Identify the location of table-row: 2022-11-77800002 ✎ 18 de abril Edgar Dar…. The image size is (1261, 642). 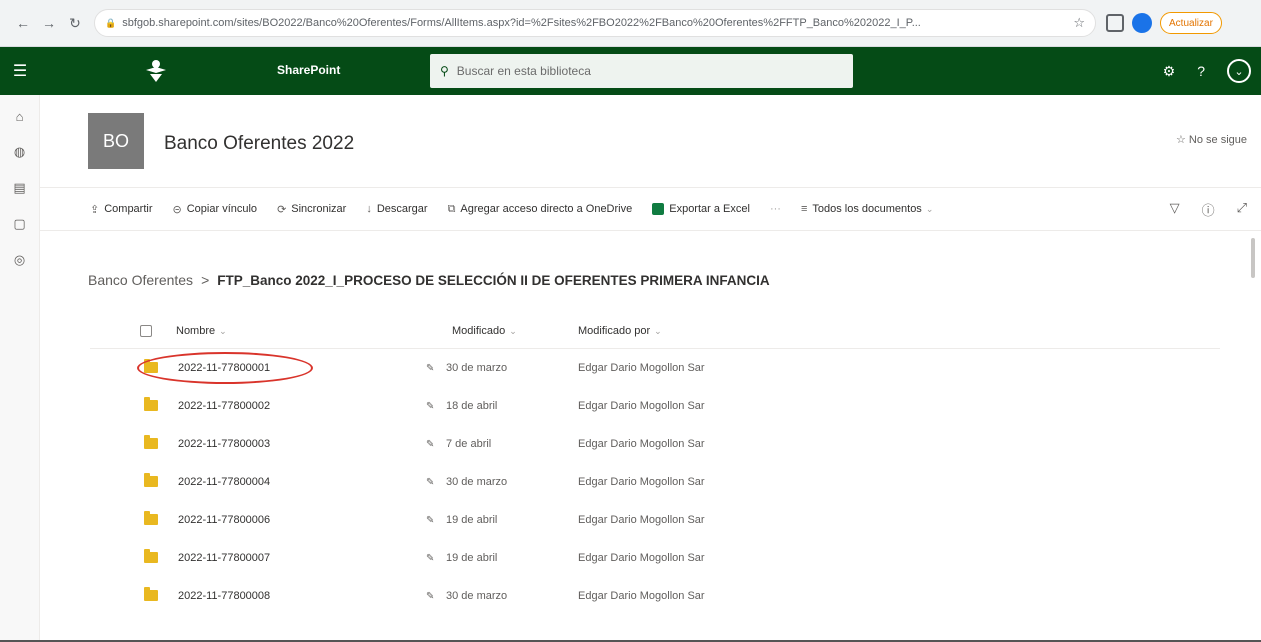
(655, 406).